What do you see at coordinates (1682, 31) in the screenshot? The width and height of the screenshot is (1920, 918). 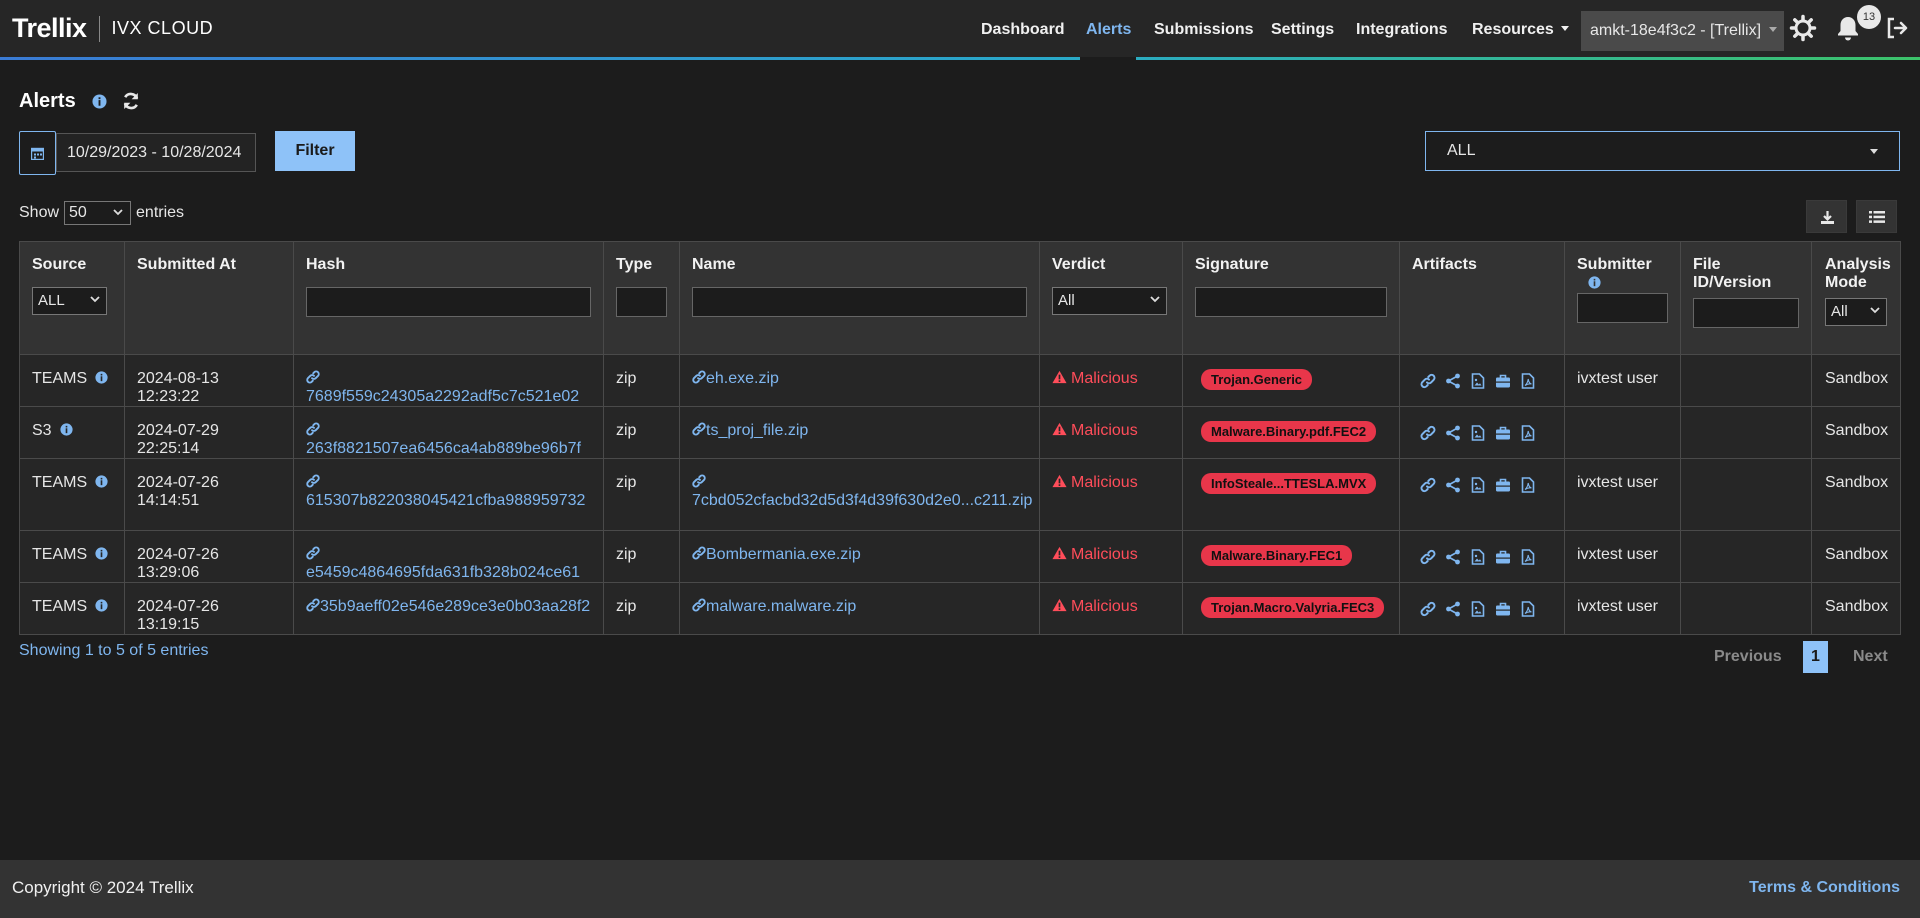 I see `tenant-selector: amkt-18e4f3c2 - [Trellix]` at bounding box center [1682, 31].